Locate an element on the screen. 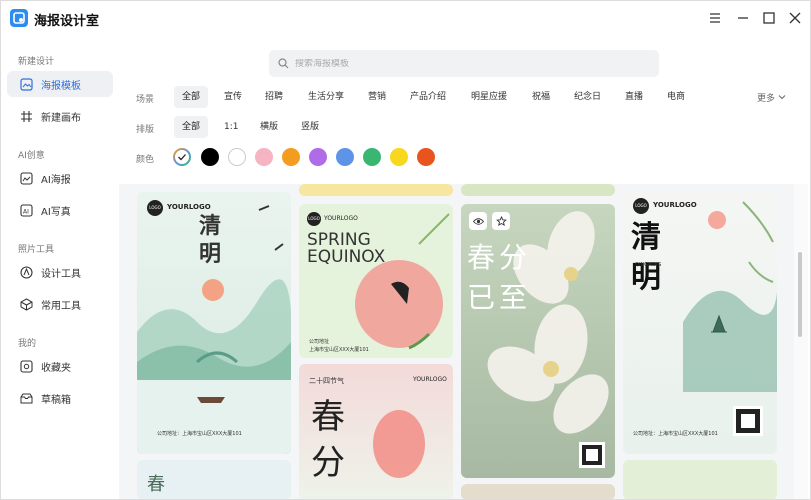 This screenshot has width=811, height=500. app-title: 海报设计室 is located at coordinates (67, 21).